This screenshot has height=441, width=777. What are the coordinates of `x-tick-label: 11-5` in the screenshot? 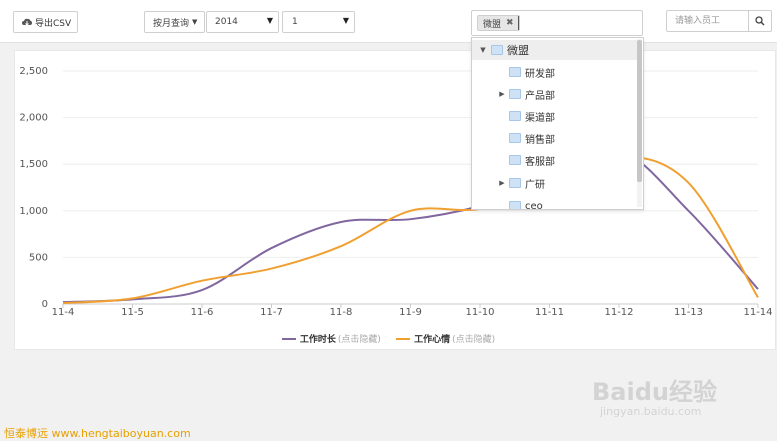 It's located at (132, 312).